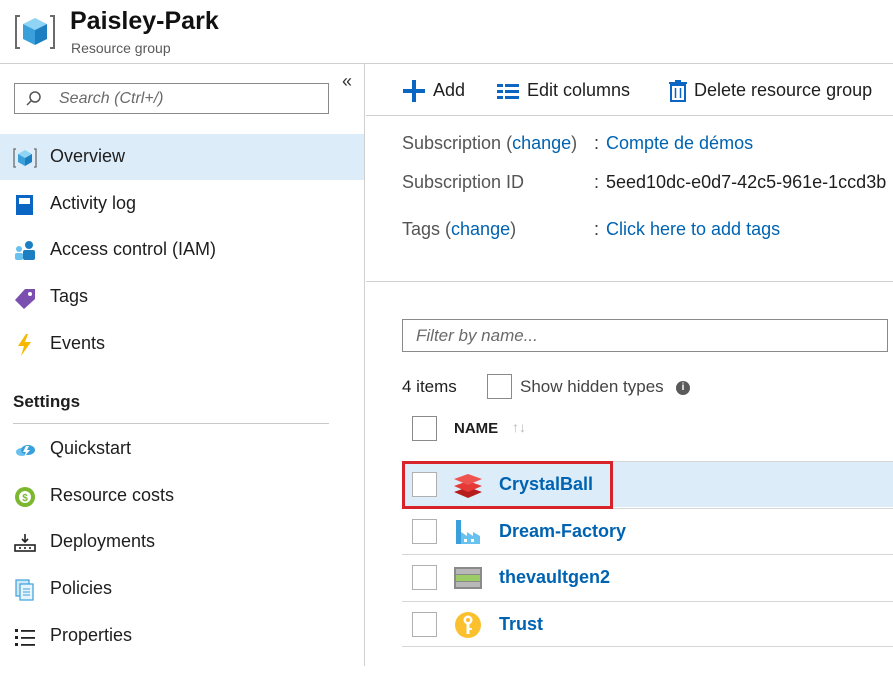 The image size is (893, 676). Describe the element at coordinates (189, 99) in the screenshot. I see `search-input` at that location.